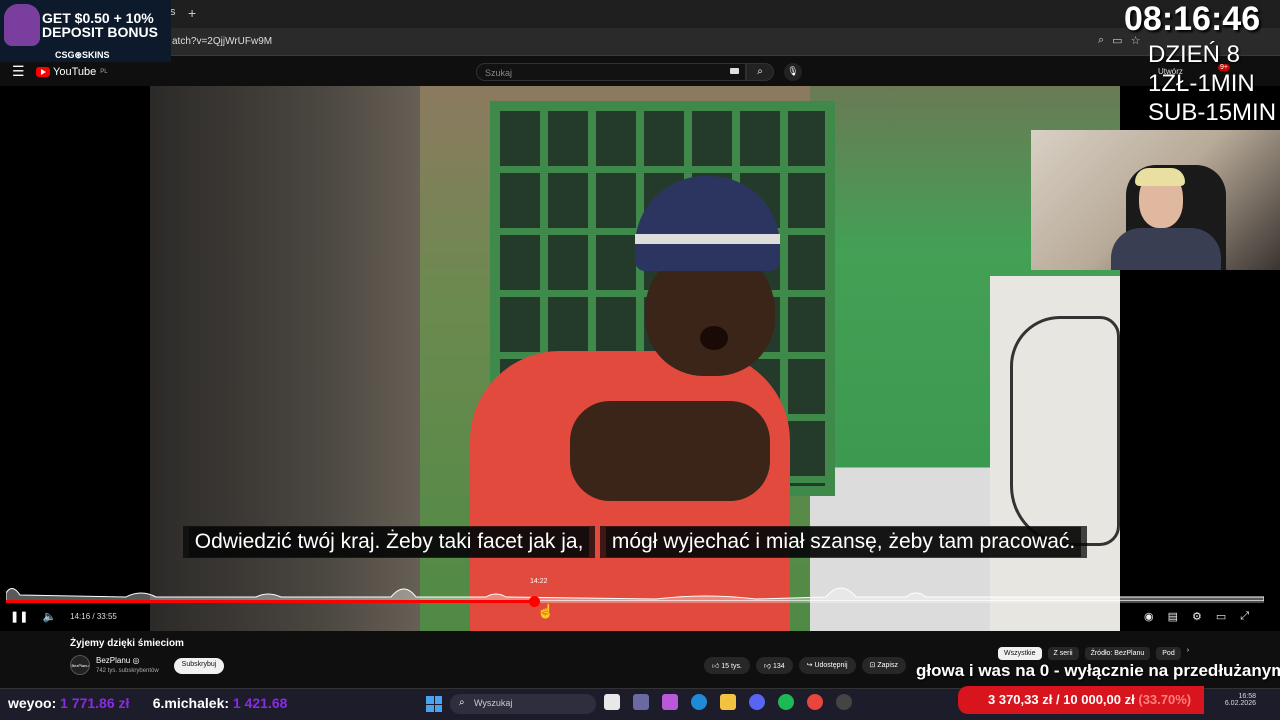 This screenshot has height=720, width=1280. What do you see at coordinates (1221, 616) in the screenshot?
I see `theater-mode-icon: ▭` at bounding box center [1221, 616].